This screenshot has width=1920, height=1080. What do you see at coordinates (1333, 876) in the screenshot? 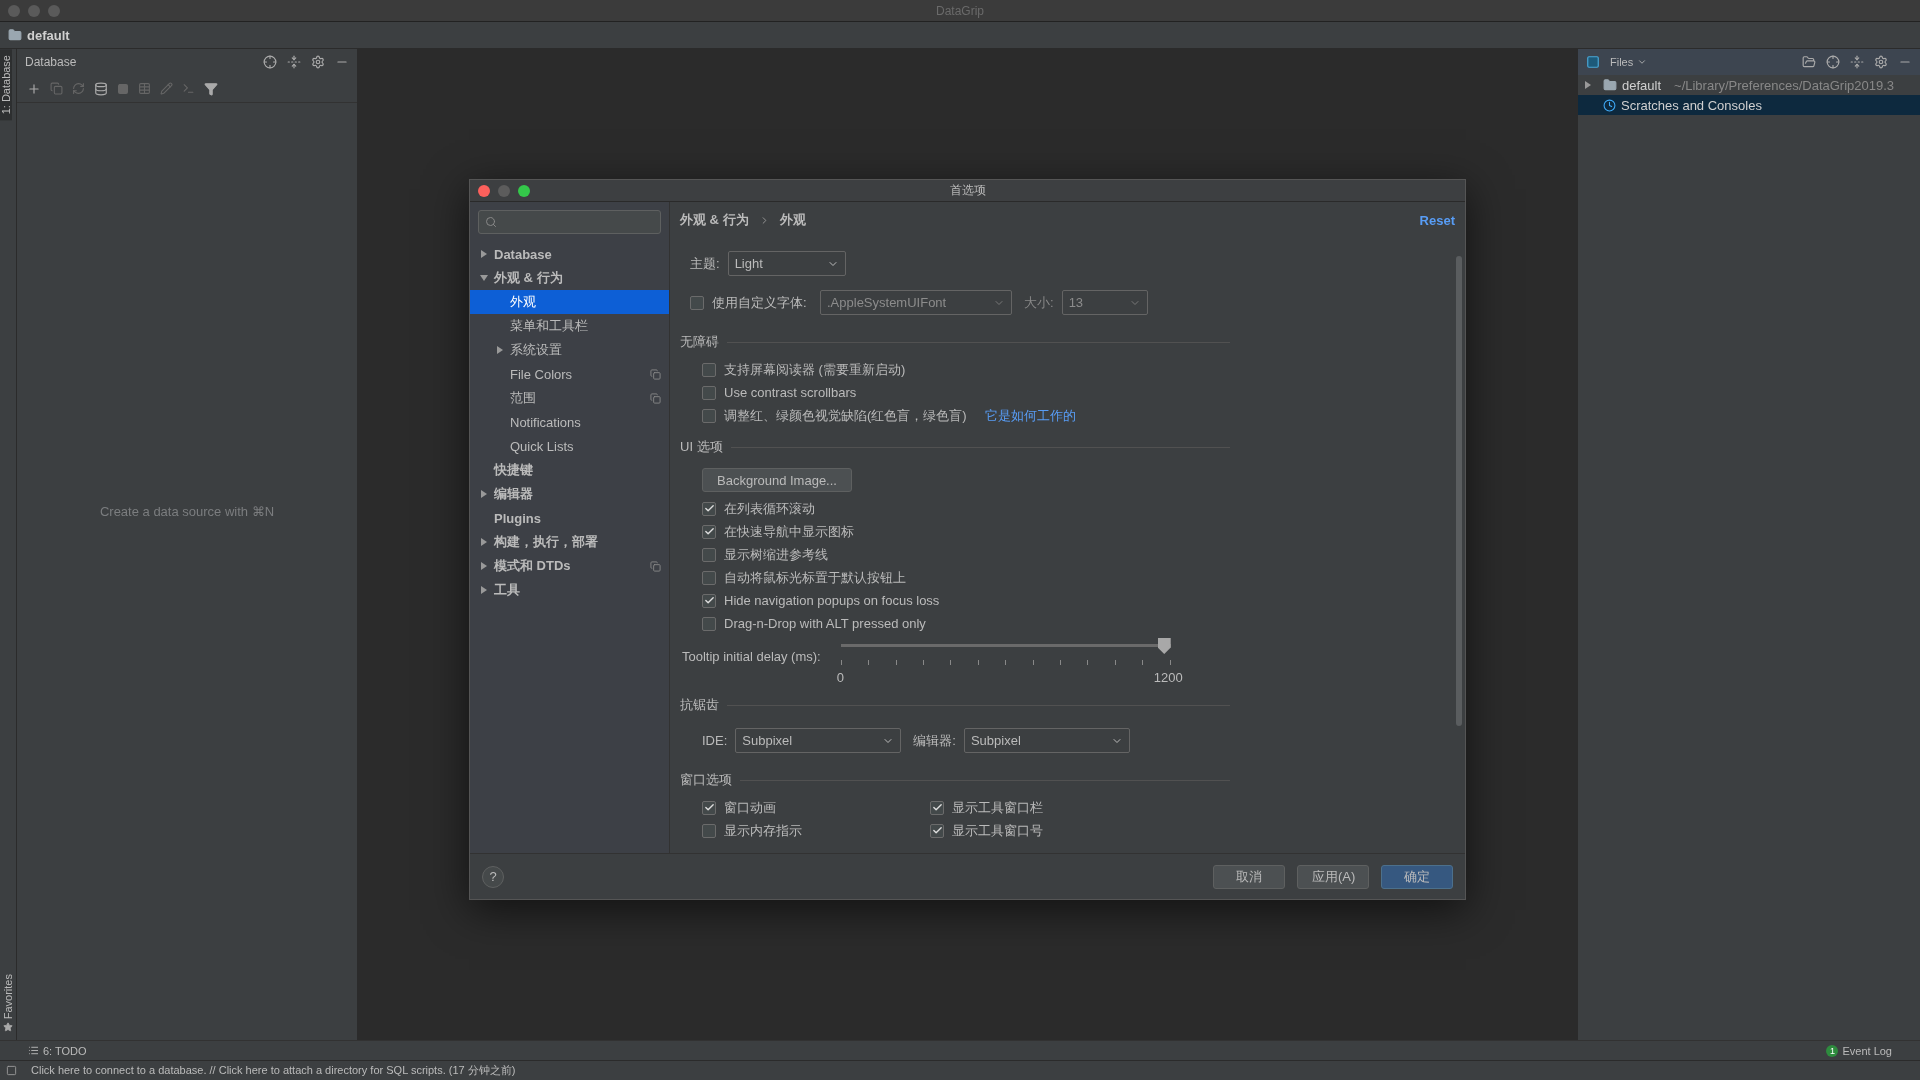
I see `dialog-button: 应用(A)` at bounding box center [1333, 876].